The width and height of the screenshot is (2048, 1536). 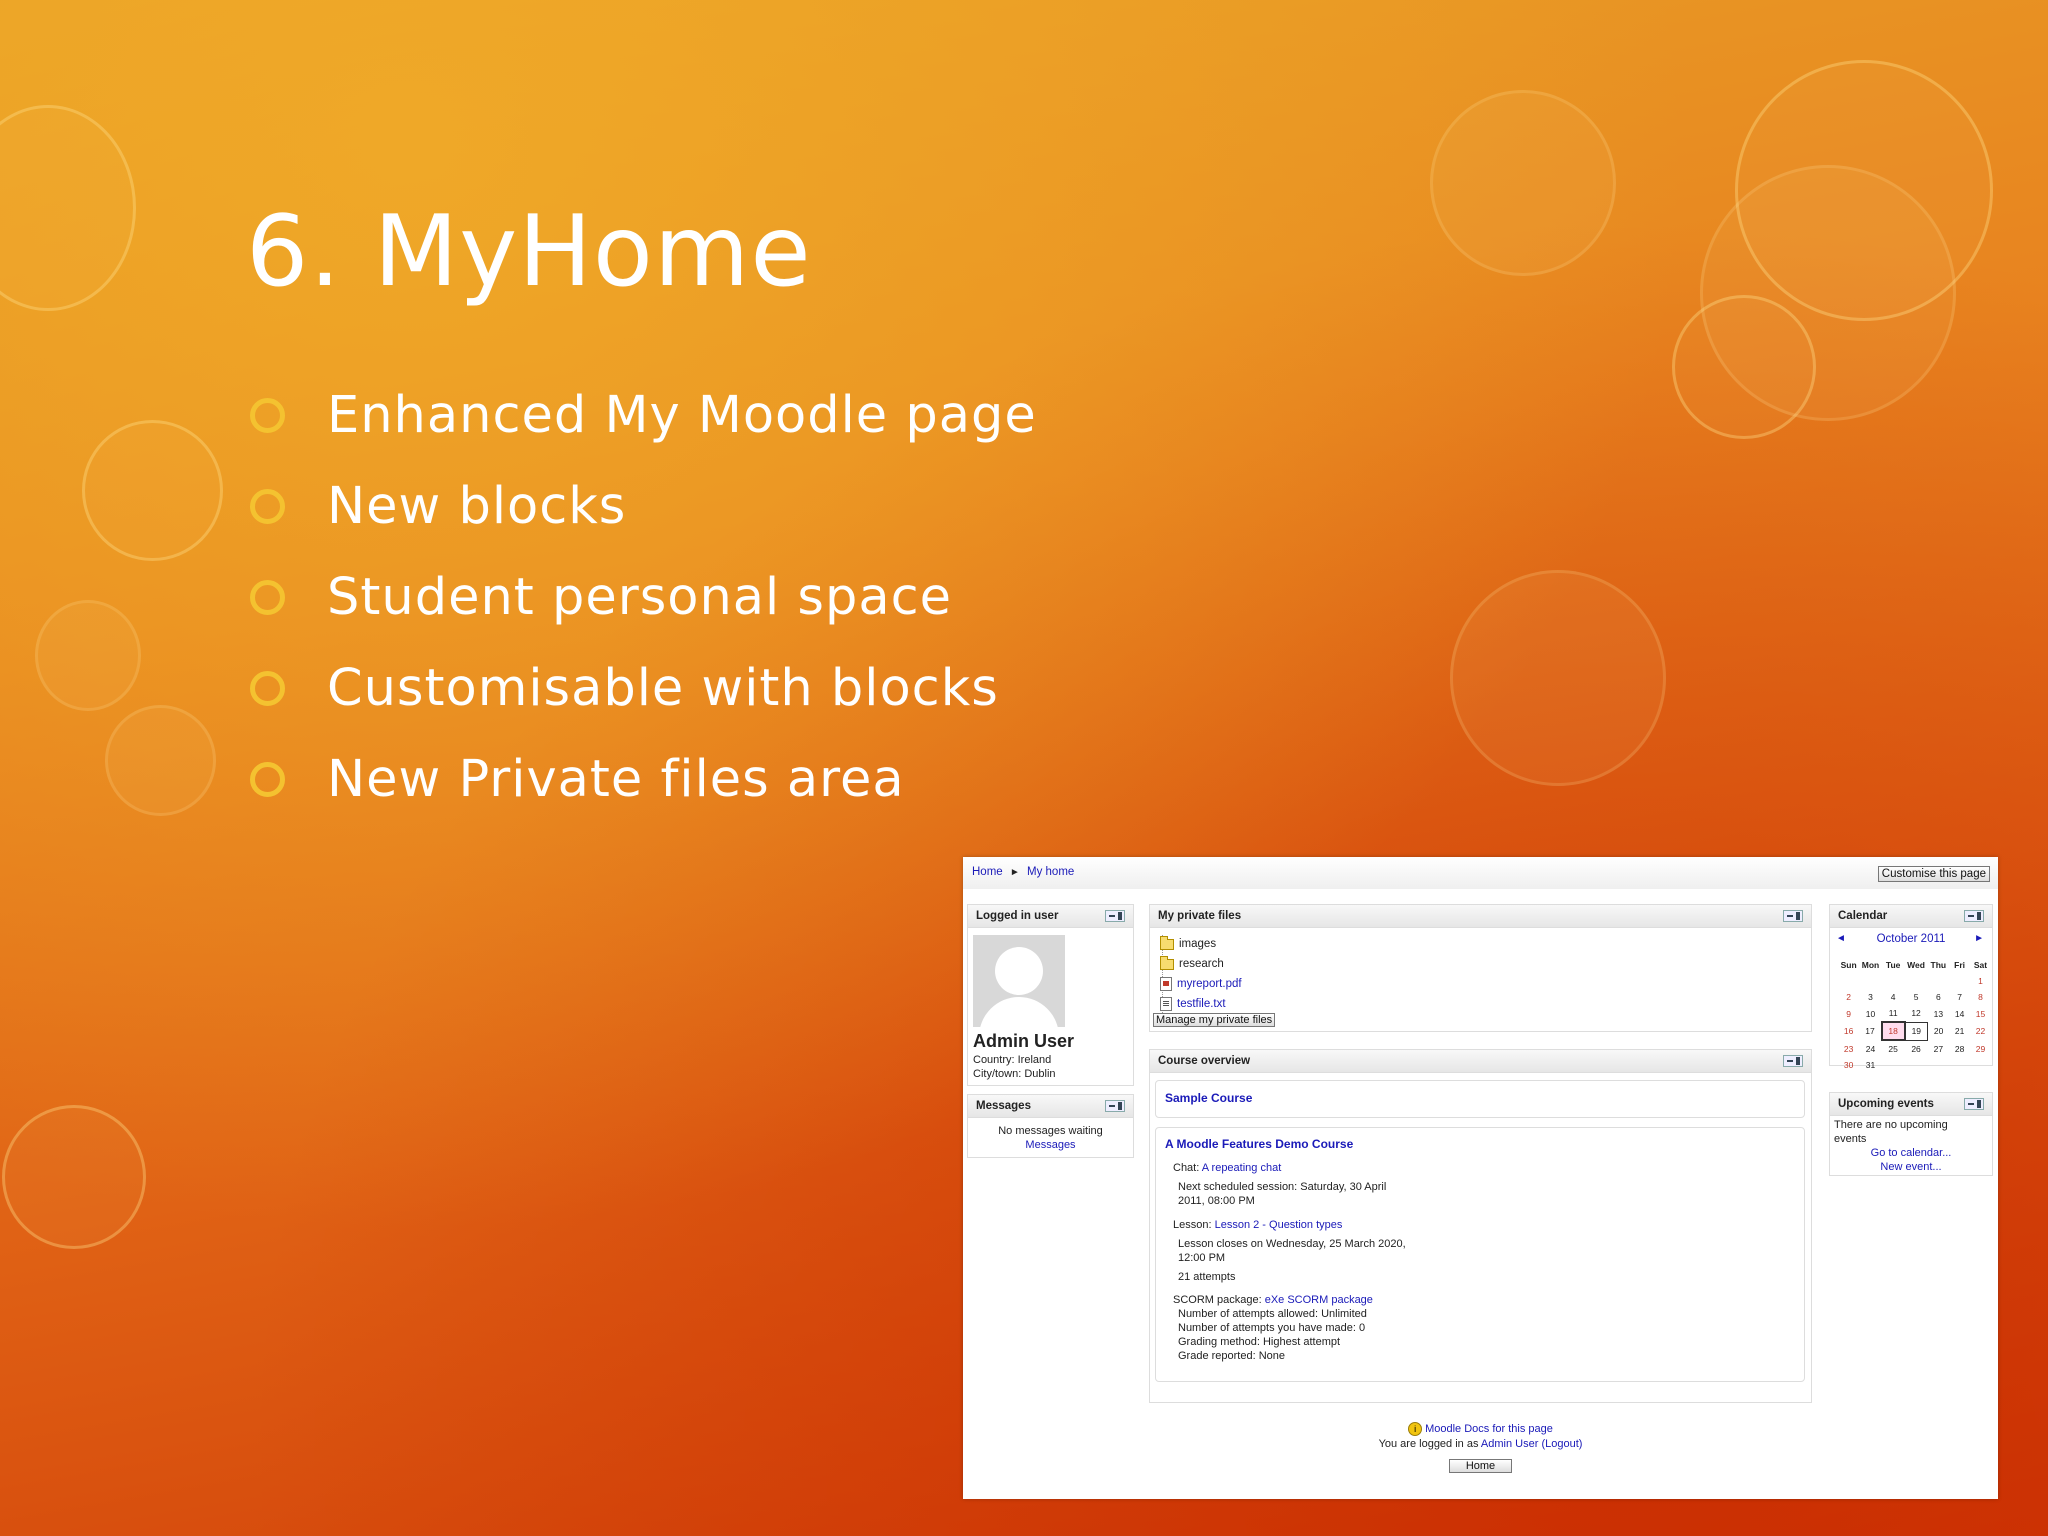 What do you see at coordinates (1050, 872) in the screenshot?
I see `breadcrumb-current-link: My home` at bounding box center [1050, 872].